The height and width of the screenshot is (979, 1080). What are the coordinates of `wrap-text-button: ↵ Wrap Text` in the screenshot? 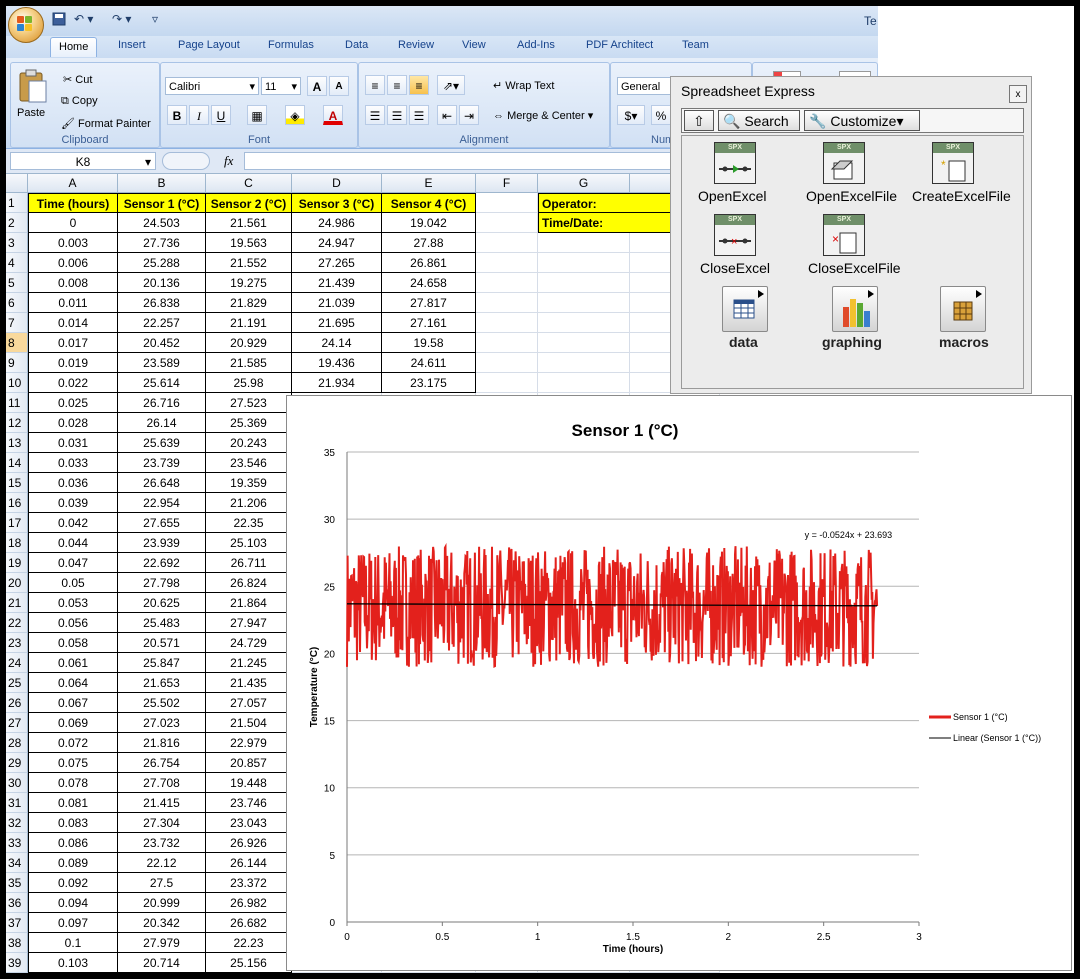 It's located at (523, 85).